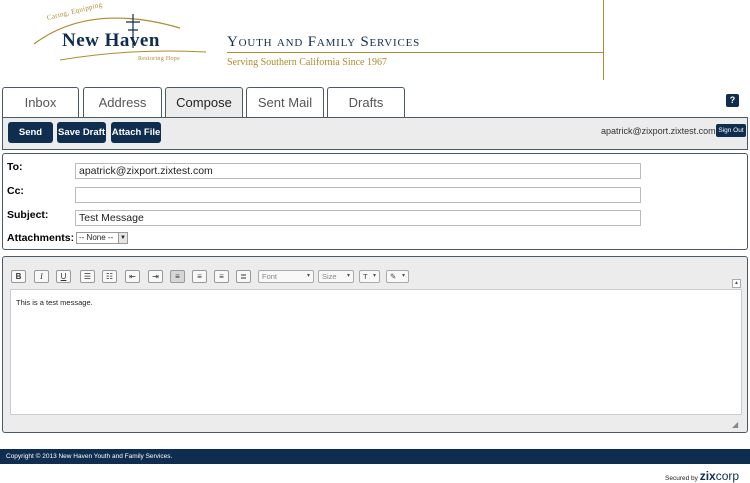 The height and width of the screenshot is (483, 750). I want to click on ordered-list-icon: ☰, so click(87, 276).